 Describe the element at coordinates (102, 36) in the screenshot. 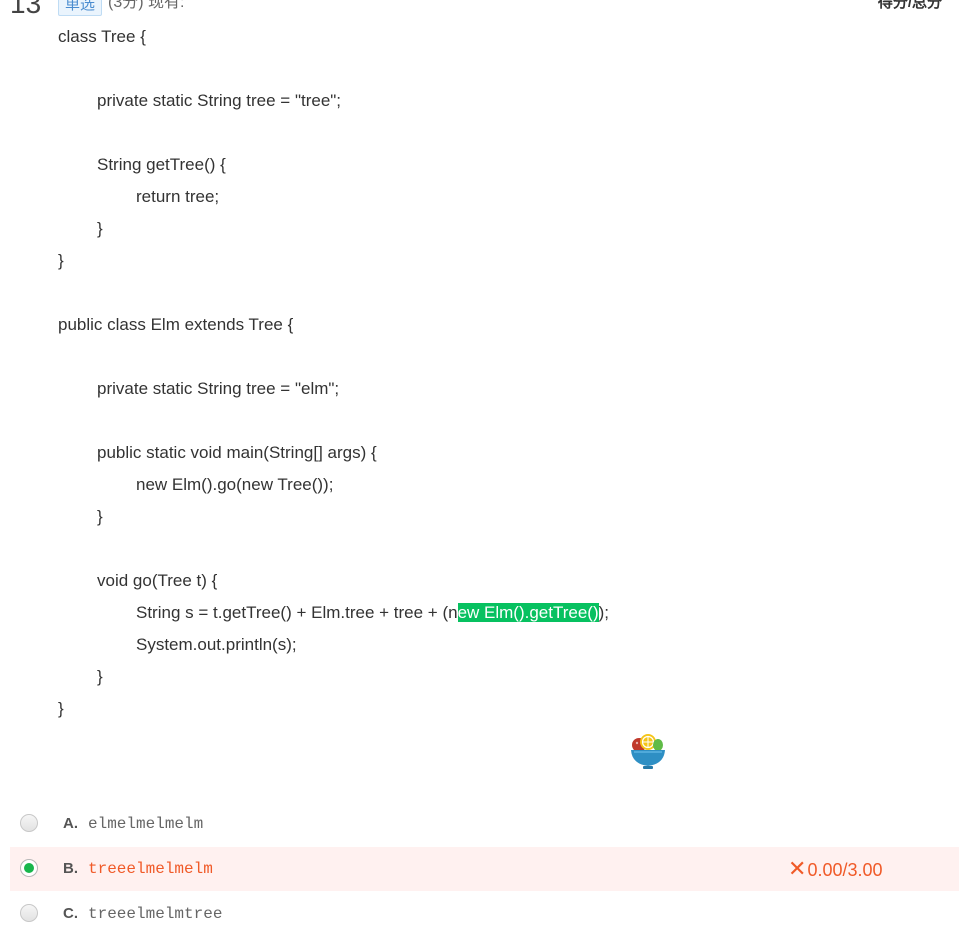

I see `code-line: class Tree {` at that location.